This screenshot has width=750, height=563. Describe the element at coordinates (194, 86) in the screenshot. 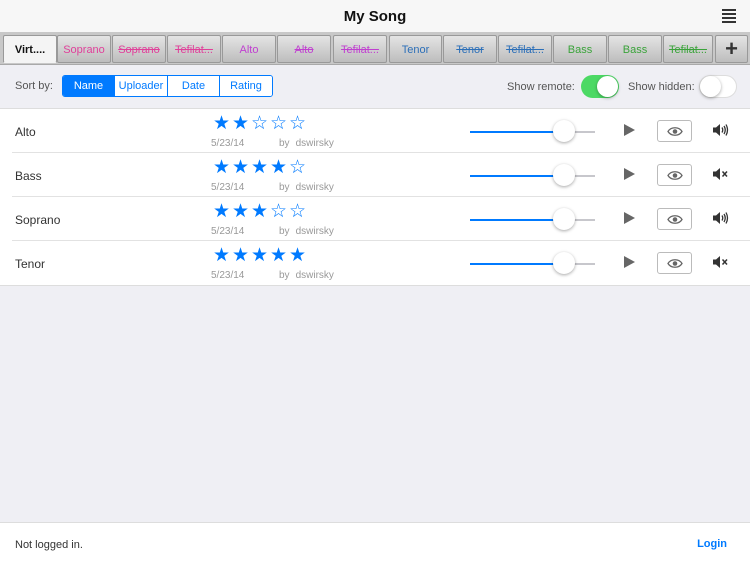

I see `sort-option-date: Date` at that location.